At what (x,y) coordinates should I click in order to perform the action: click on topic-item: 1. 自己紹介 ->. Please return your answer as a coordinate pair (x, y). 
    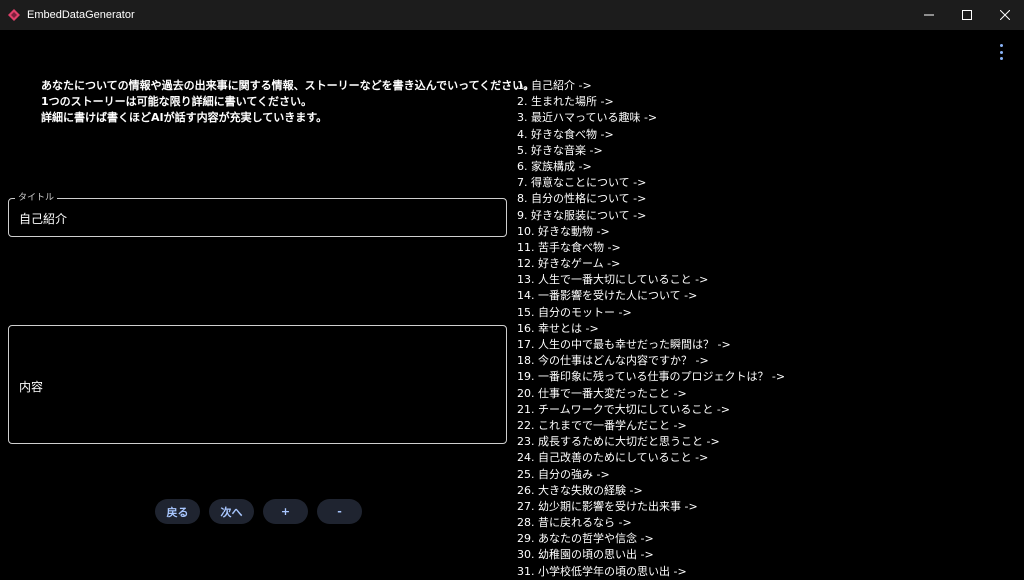
    Looking at the image, I should click on (651, 86).